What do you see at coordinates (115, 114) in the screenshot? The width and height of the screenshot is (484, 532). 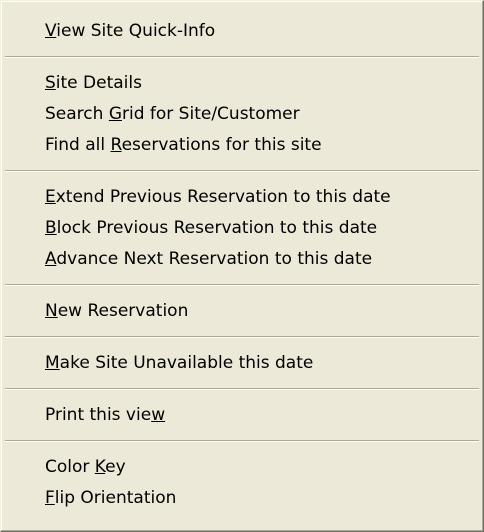 I see `menu-item-mnemonic: G` at bounding box center [115, 114].